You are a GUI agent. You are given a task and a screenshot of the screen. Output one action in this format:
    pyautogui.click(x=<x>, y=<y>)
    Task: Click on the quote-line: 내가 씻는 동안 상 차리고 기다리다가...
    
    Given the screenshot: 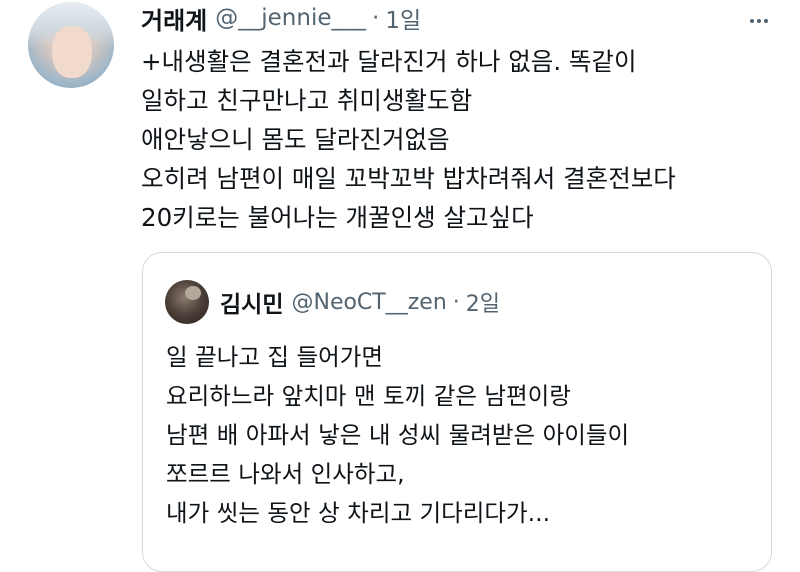 What is the action you would take?
    pyautogui.click(x=358, y=513)
    